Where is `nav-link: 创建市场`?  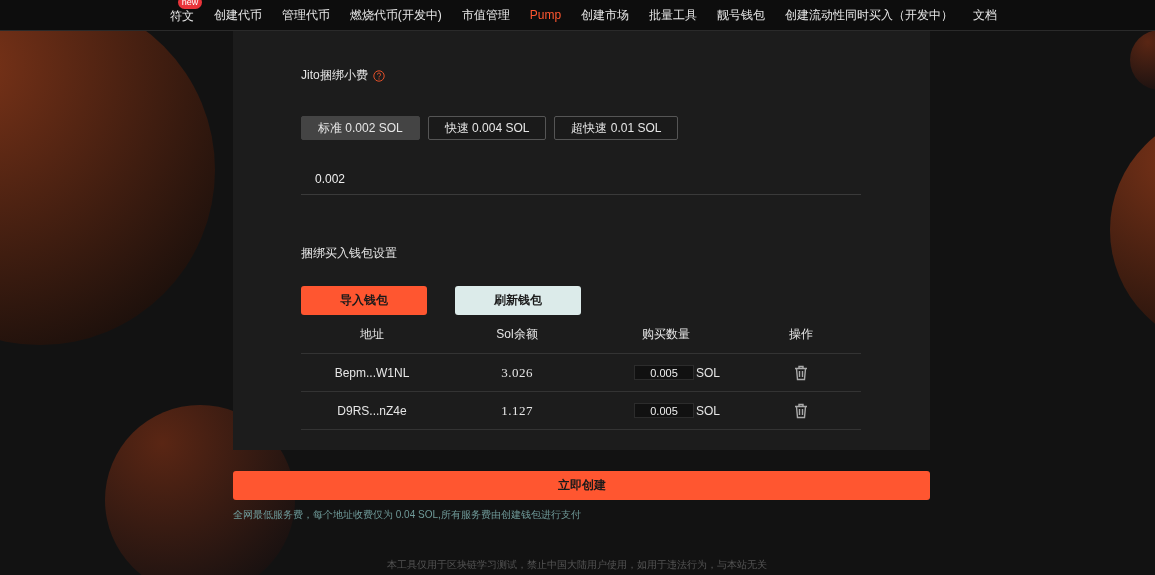 nav-link: 创建市场 is located at coordinates (605, 15).